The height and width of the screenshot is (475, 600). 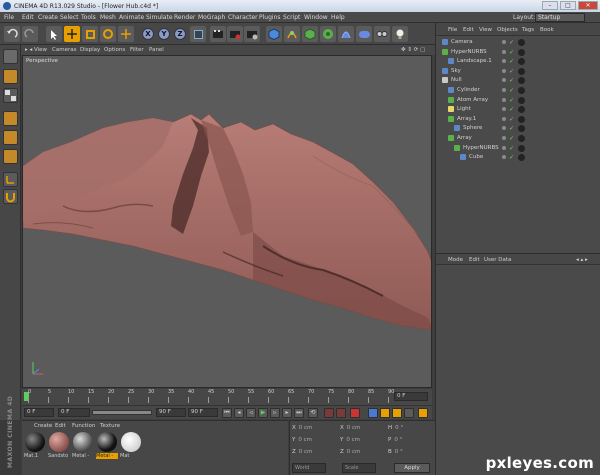 What do you see at coordinates (410, 441) in the screenshot?
I see `rotation-p-field: P0 °` at bounding box center [410, 441].